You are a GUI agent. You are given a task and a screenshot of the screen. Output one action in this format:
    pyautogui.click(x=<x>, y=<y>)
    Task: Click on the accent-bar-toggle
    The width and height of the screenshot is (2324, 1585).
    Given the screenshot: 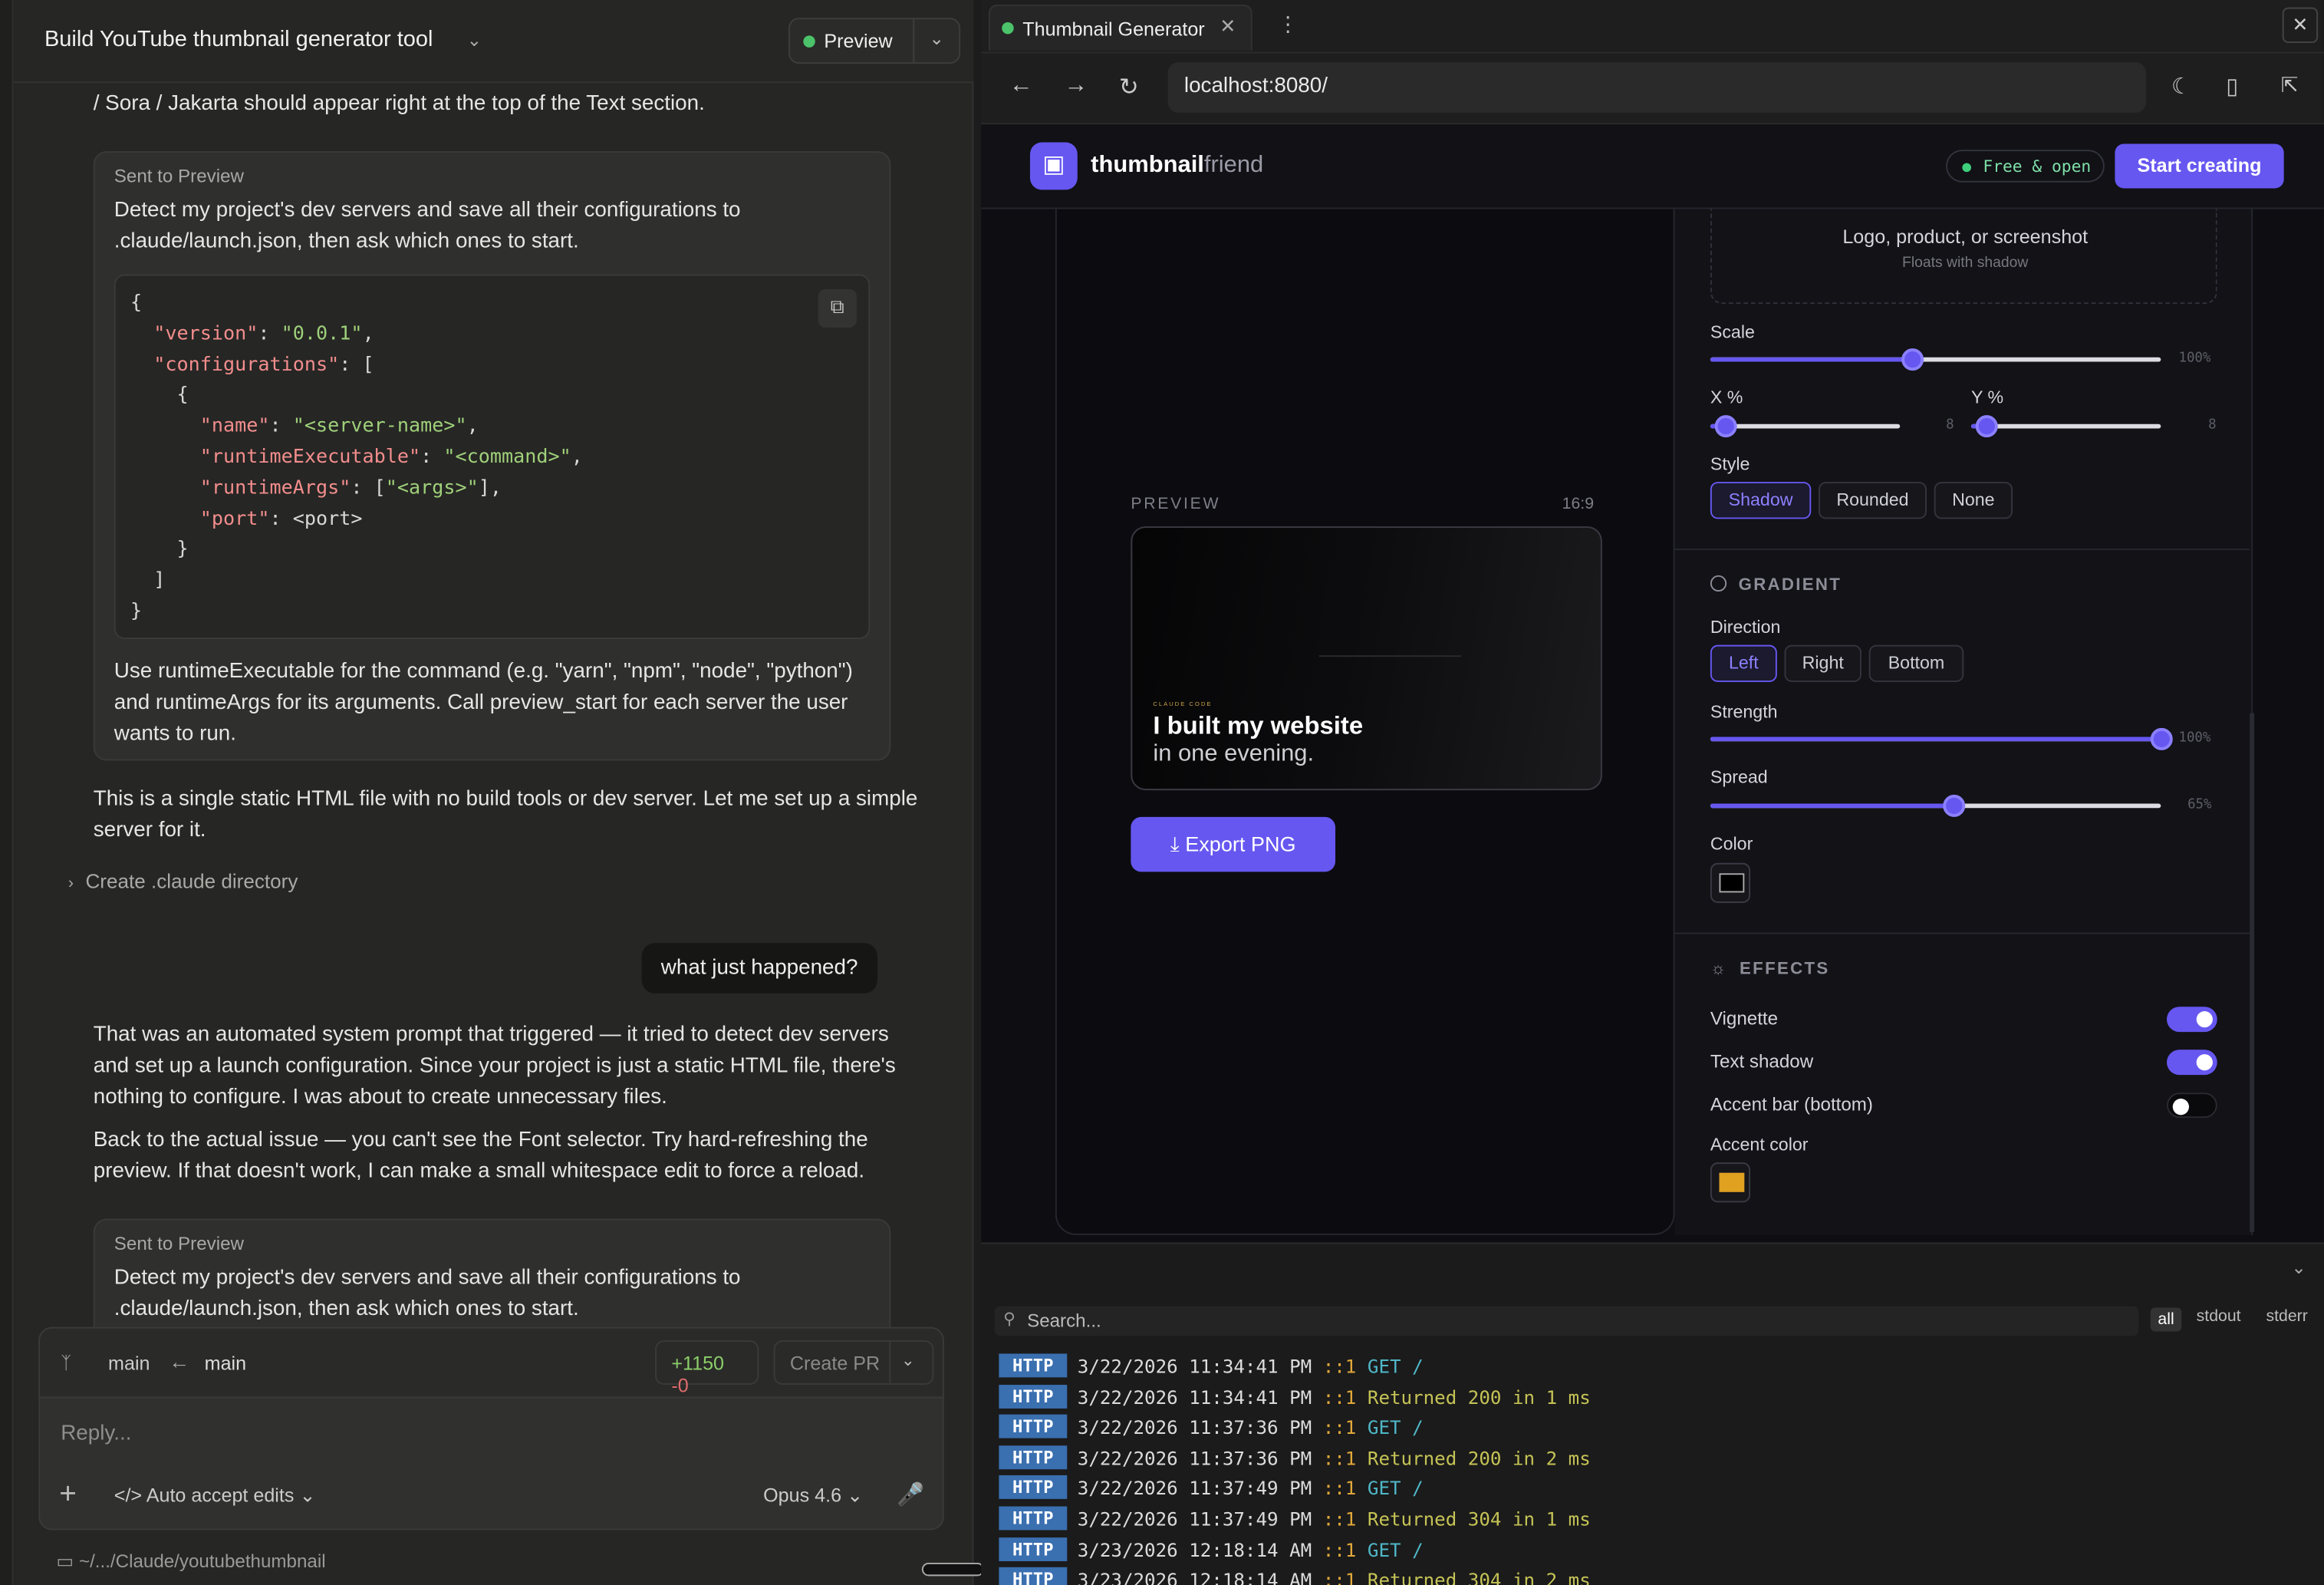 What is the action you would take?
    pyautogui.click(x=2192, y=1105)
    